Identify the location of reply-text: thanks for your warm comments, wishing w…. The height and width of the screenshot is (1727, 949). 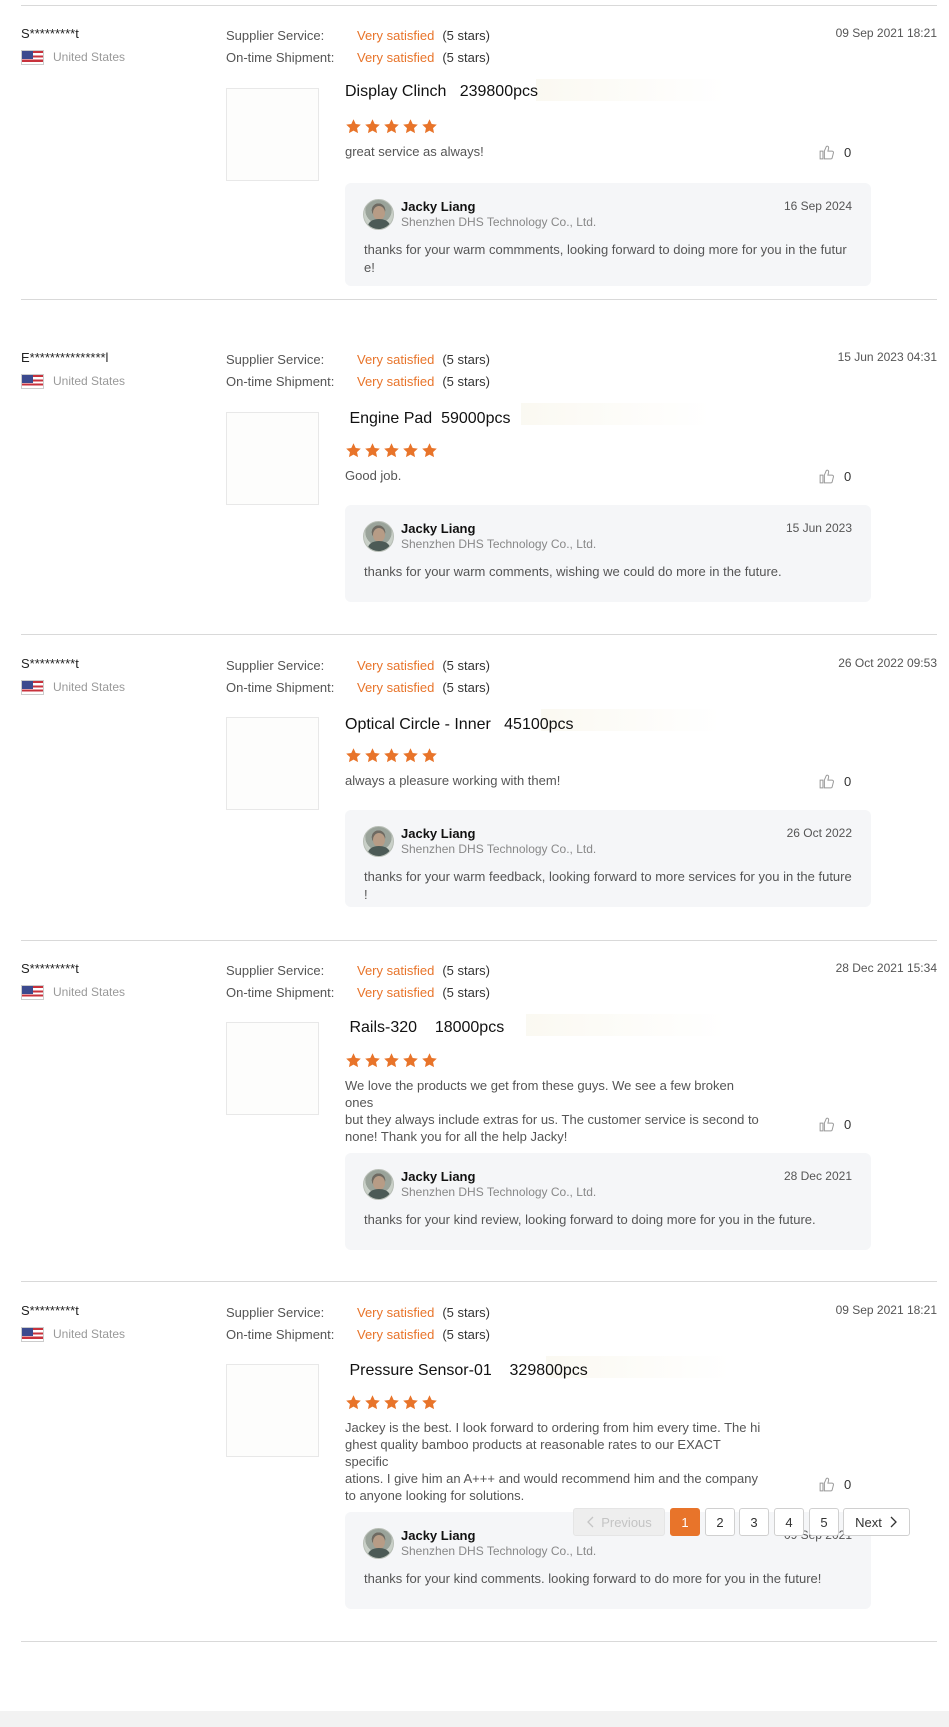
(573, 571).